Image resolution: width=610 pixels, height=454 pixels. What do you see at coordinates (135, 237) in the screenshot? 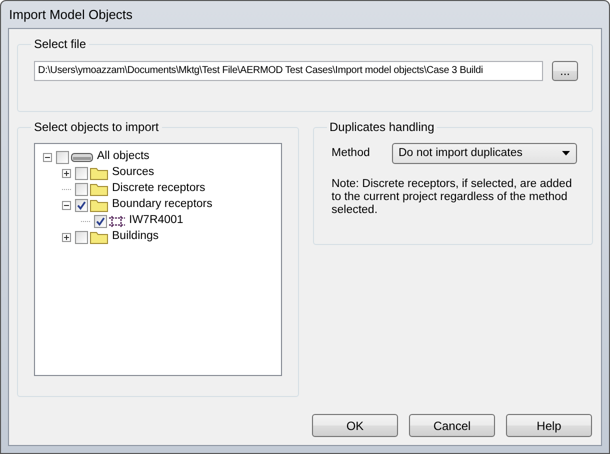
I see `tree-item-label: Buildings` at bounding box center [135, 237].